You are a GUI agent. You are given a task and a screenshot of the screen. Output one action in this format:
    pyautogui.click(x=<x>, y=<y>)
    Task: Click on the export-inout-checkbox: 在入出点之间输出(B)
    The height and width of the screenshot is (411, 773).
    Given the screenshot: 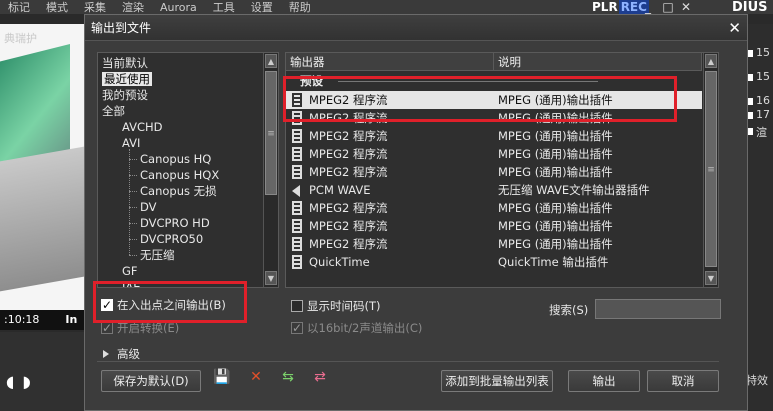 What is the action you would take?
    pyautogui.click(x=163, y=305)
    